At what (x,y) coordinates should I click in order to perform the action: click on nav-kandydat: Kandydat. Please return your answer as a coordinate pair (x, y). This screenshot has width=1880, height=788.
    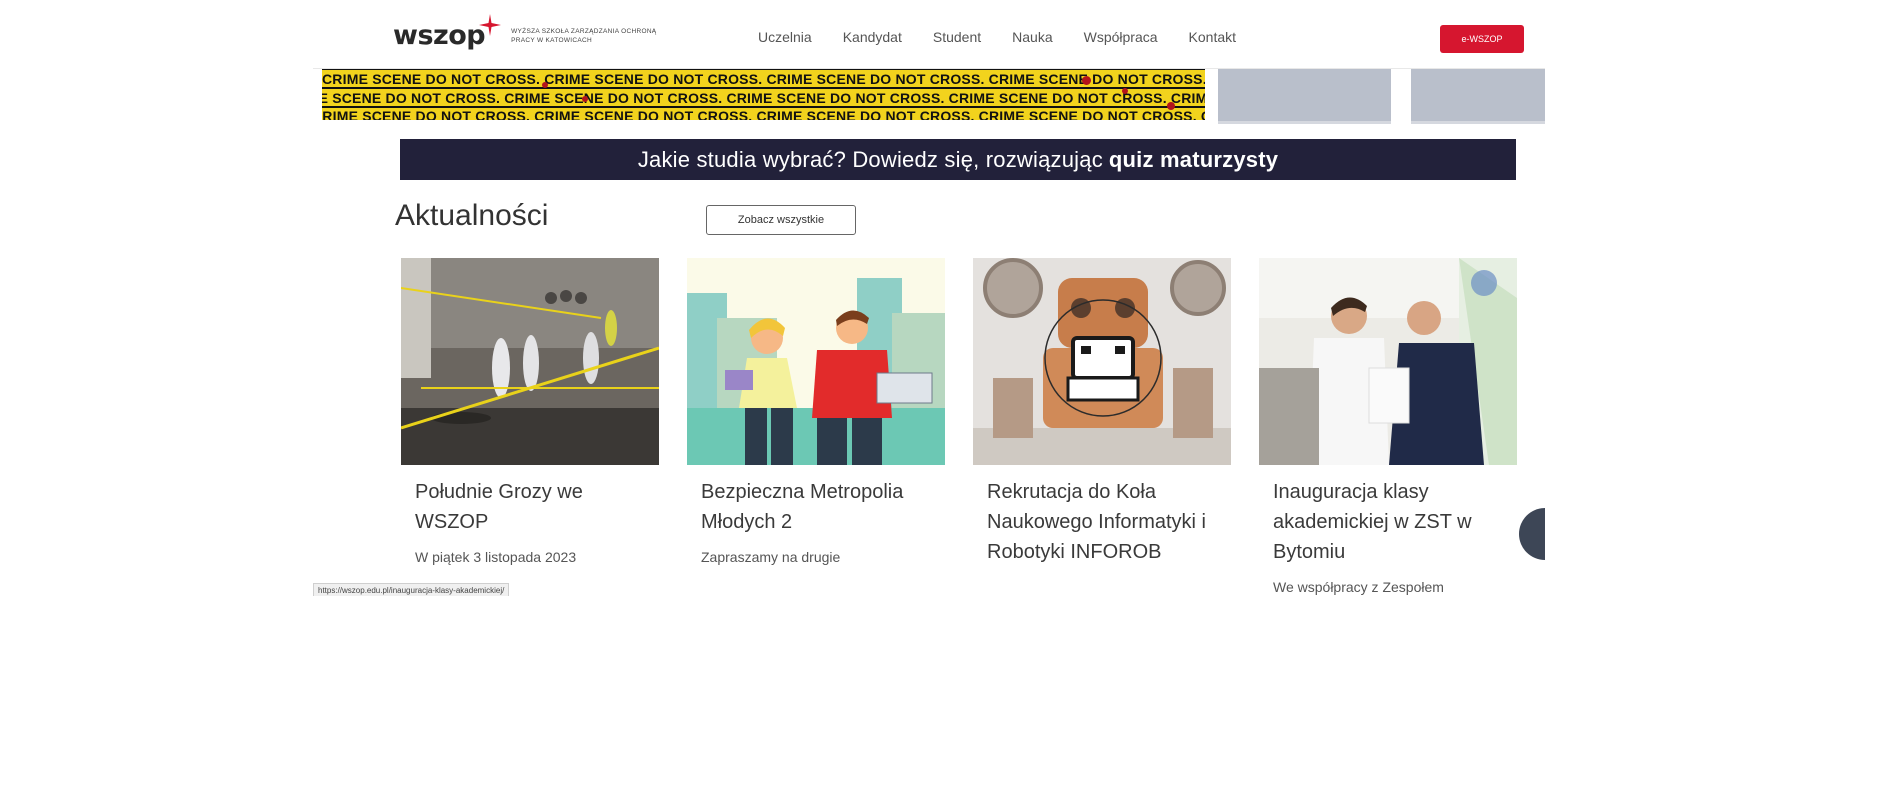
    Looking at the image, I should click on (872, 37).